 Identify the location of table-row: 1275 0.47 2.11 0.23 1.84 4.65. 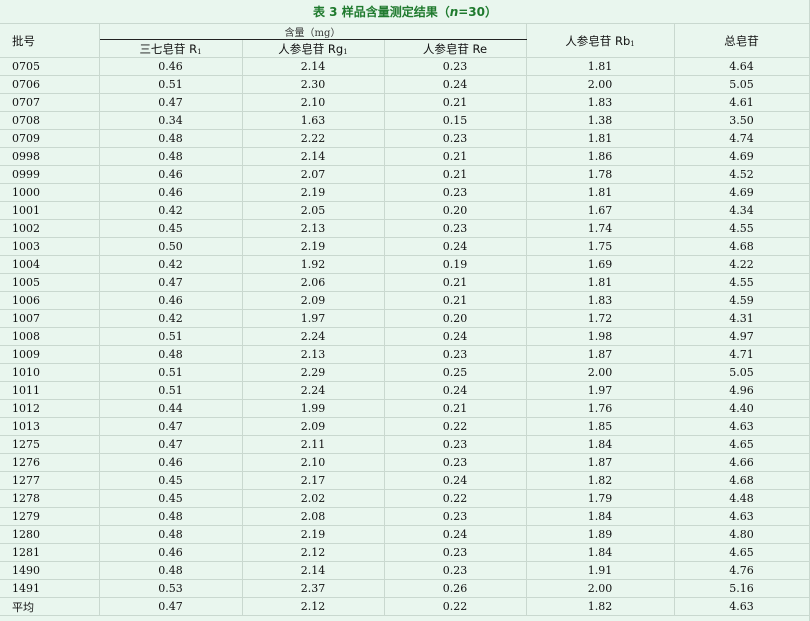
(405, 444).